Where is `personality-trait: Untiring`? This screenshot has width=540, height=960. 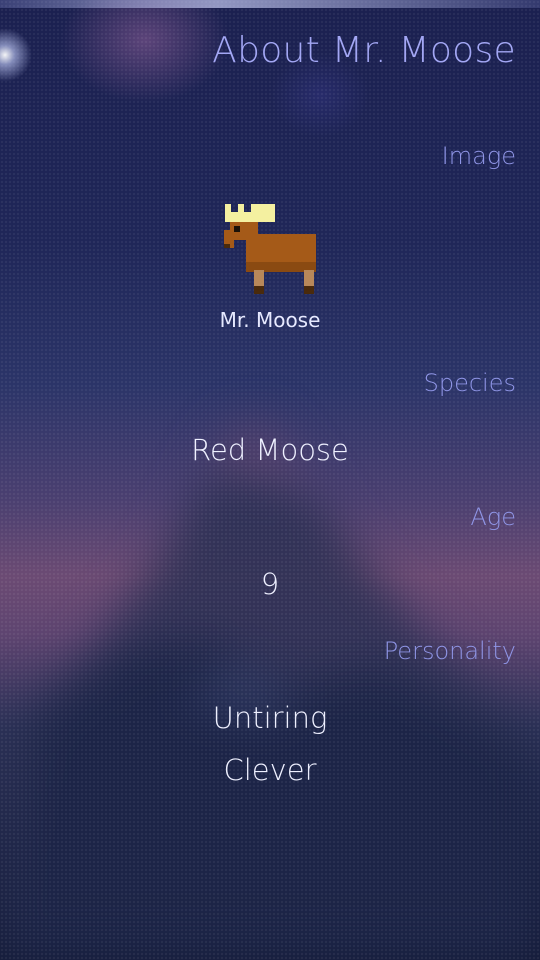 personality-trait: Untiring is located at coordinates (270, 718).